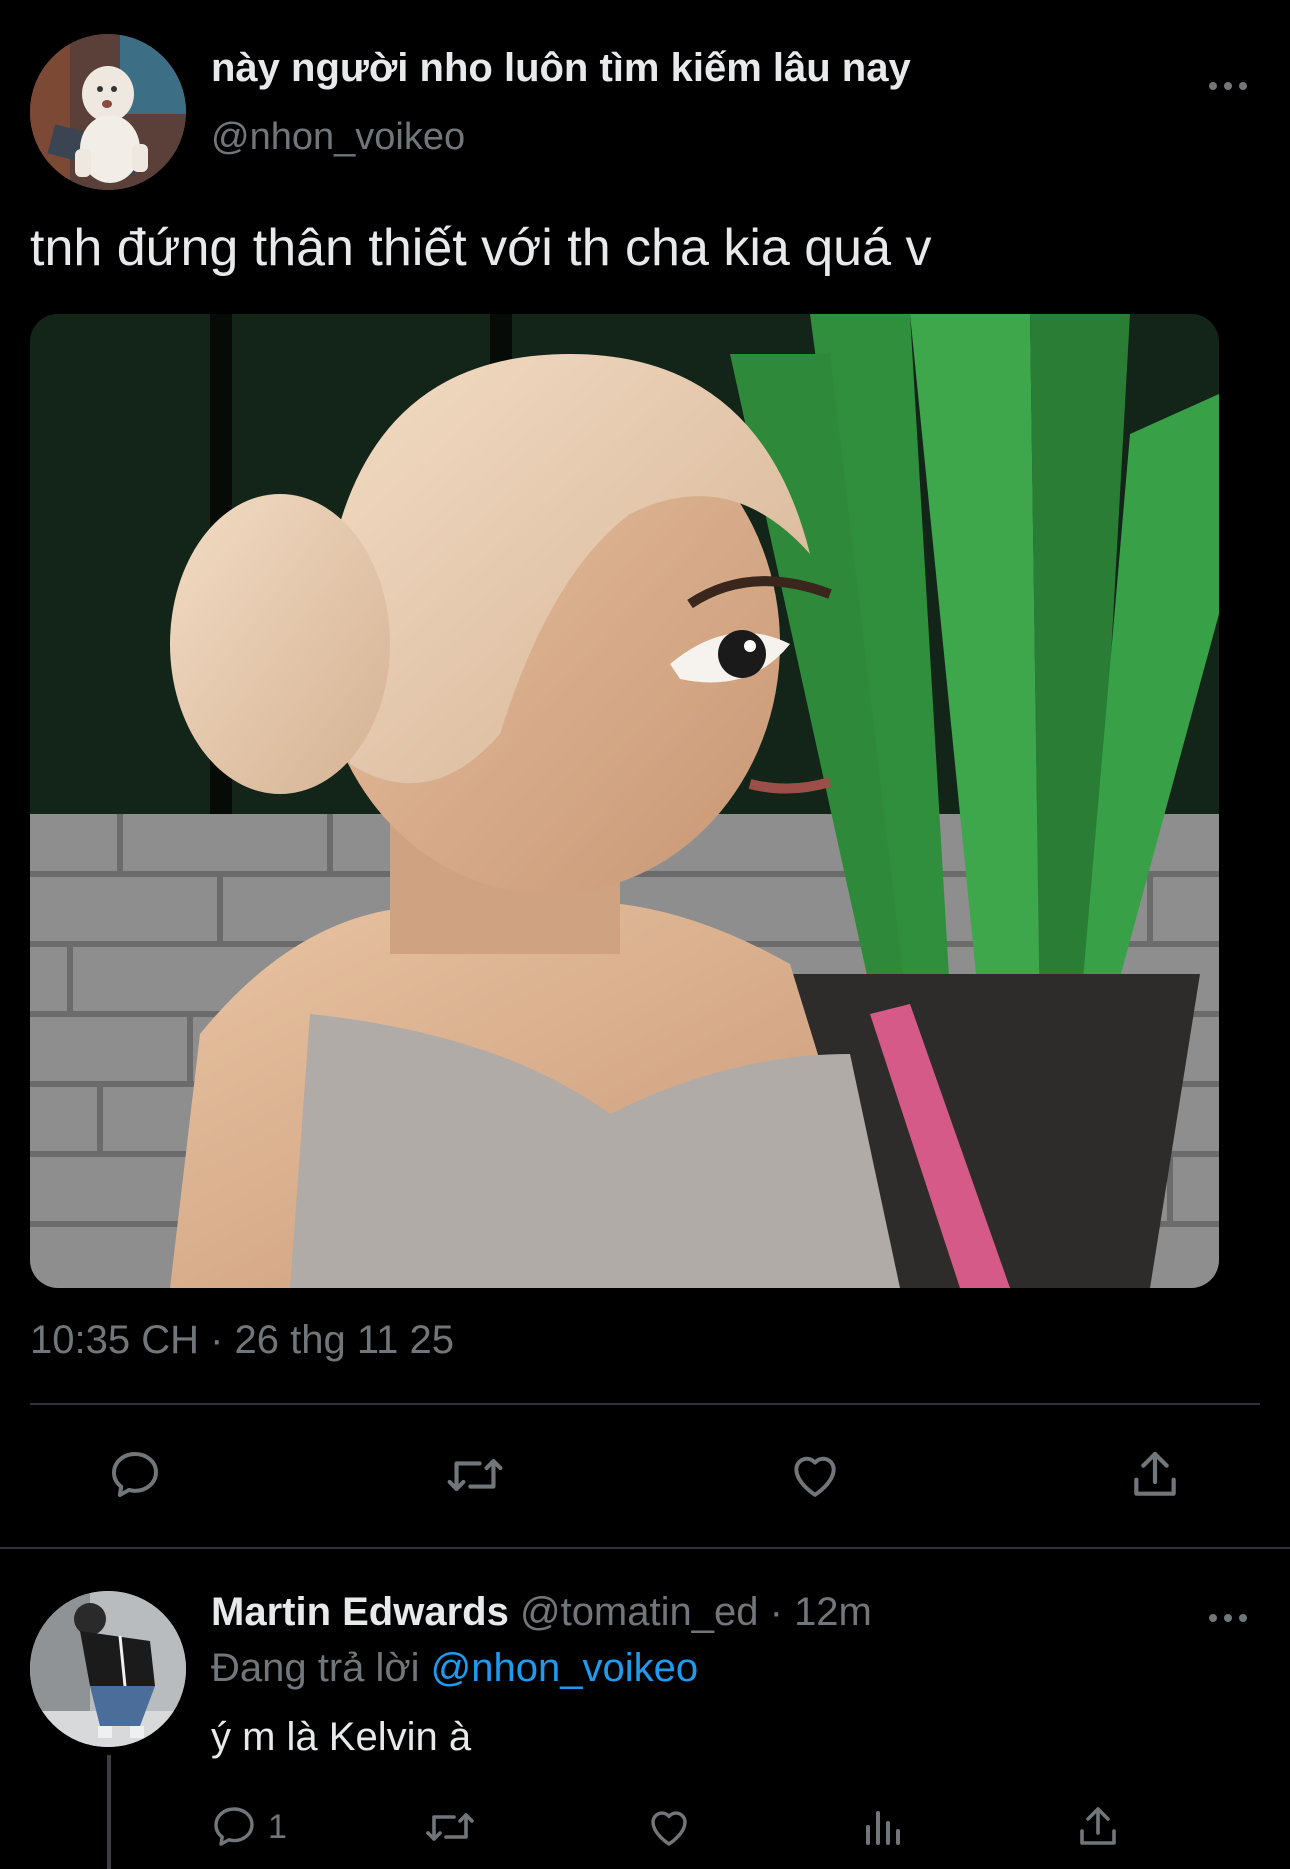  I want to click on share-button, so click(1155, 1475).